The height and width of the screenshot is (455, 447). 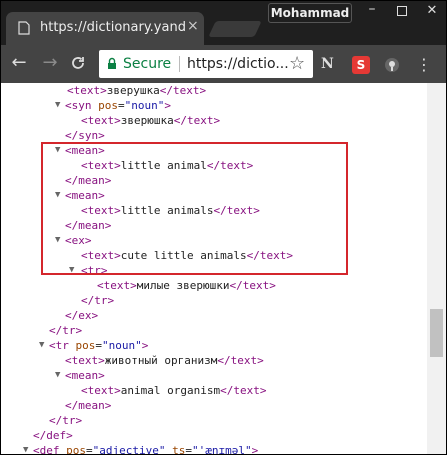 I want to click on vertical-scrollbar, so click(x=436, y=268).